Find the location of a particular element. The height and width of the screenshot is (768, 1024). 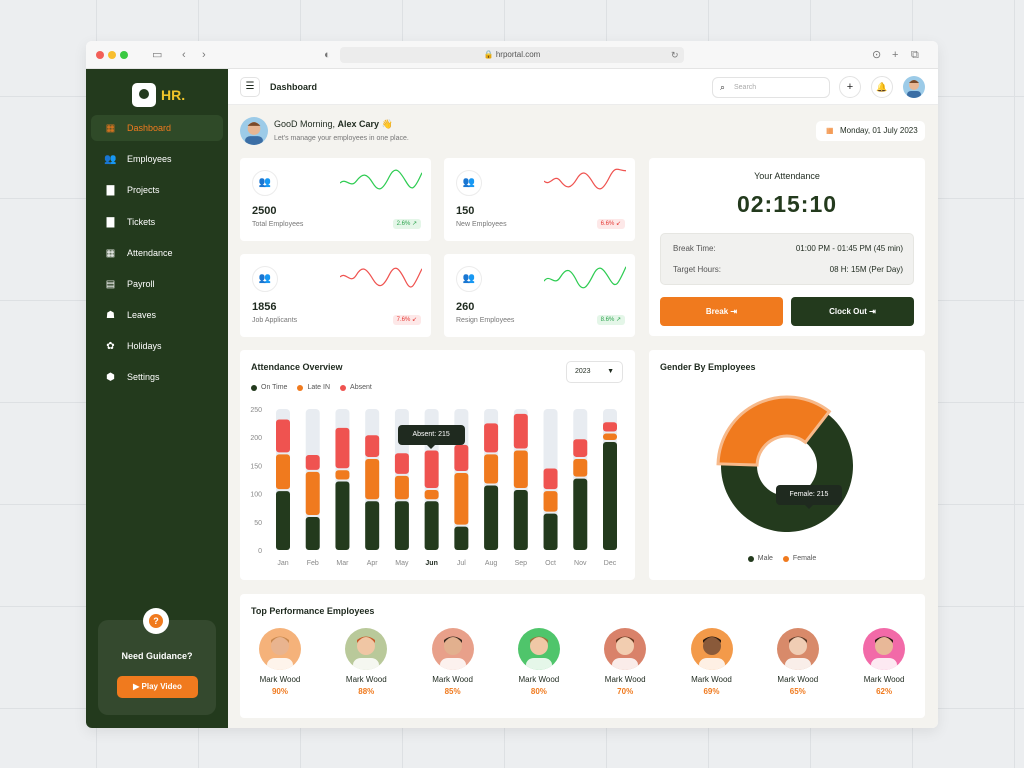

bar-late-in-jul is located at coordinates (461, 499).